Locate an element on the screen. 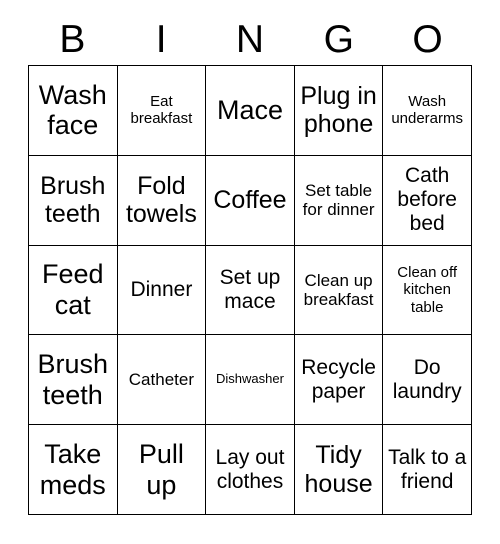 The image size is (500, 544). bingo-cell-label: Set up mace is located at coordinates (250, 289).